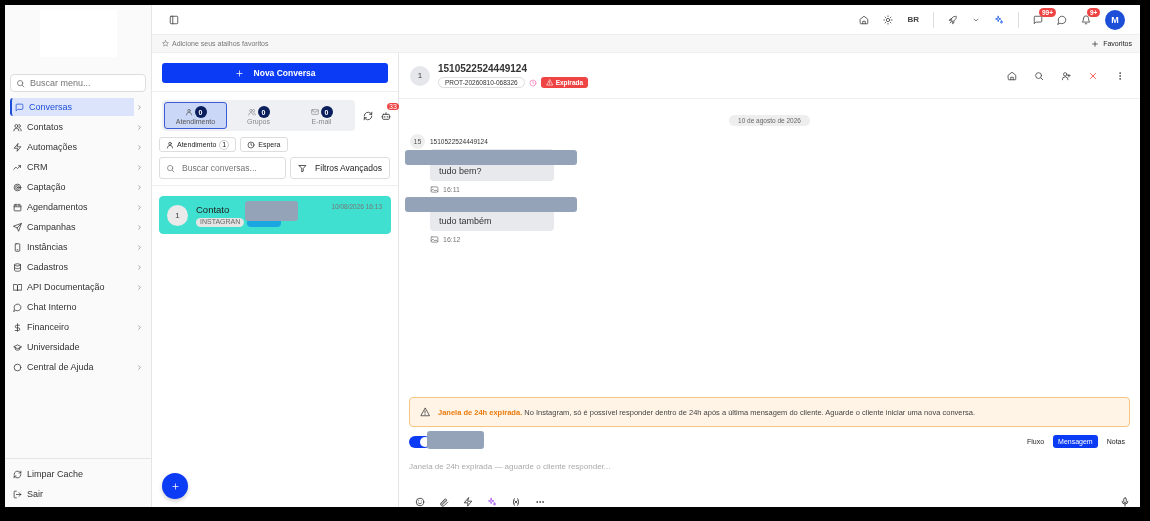  What do you see at coordinates (165, 43) in the screenshot?
I see `star-icon` at bounding box center [165, 43].